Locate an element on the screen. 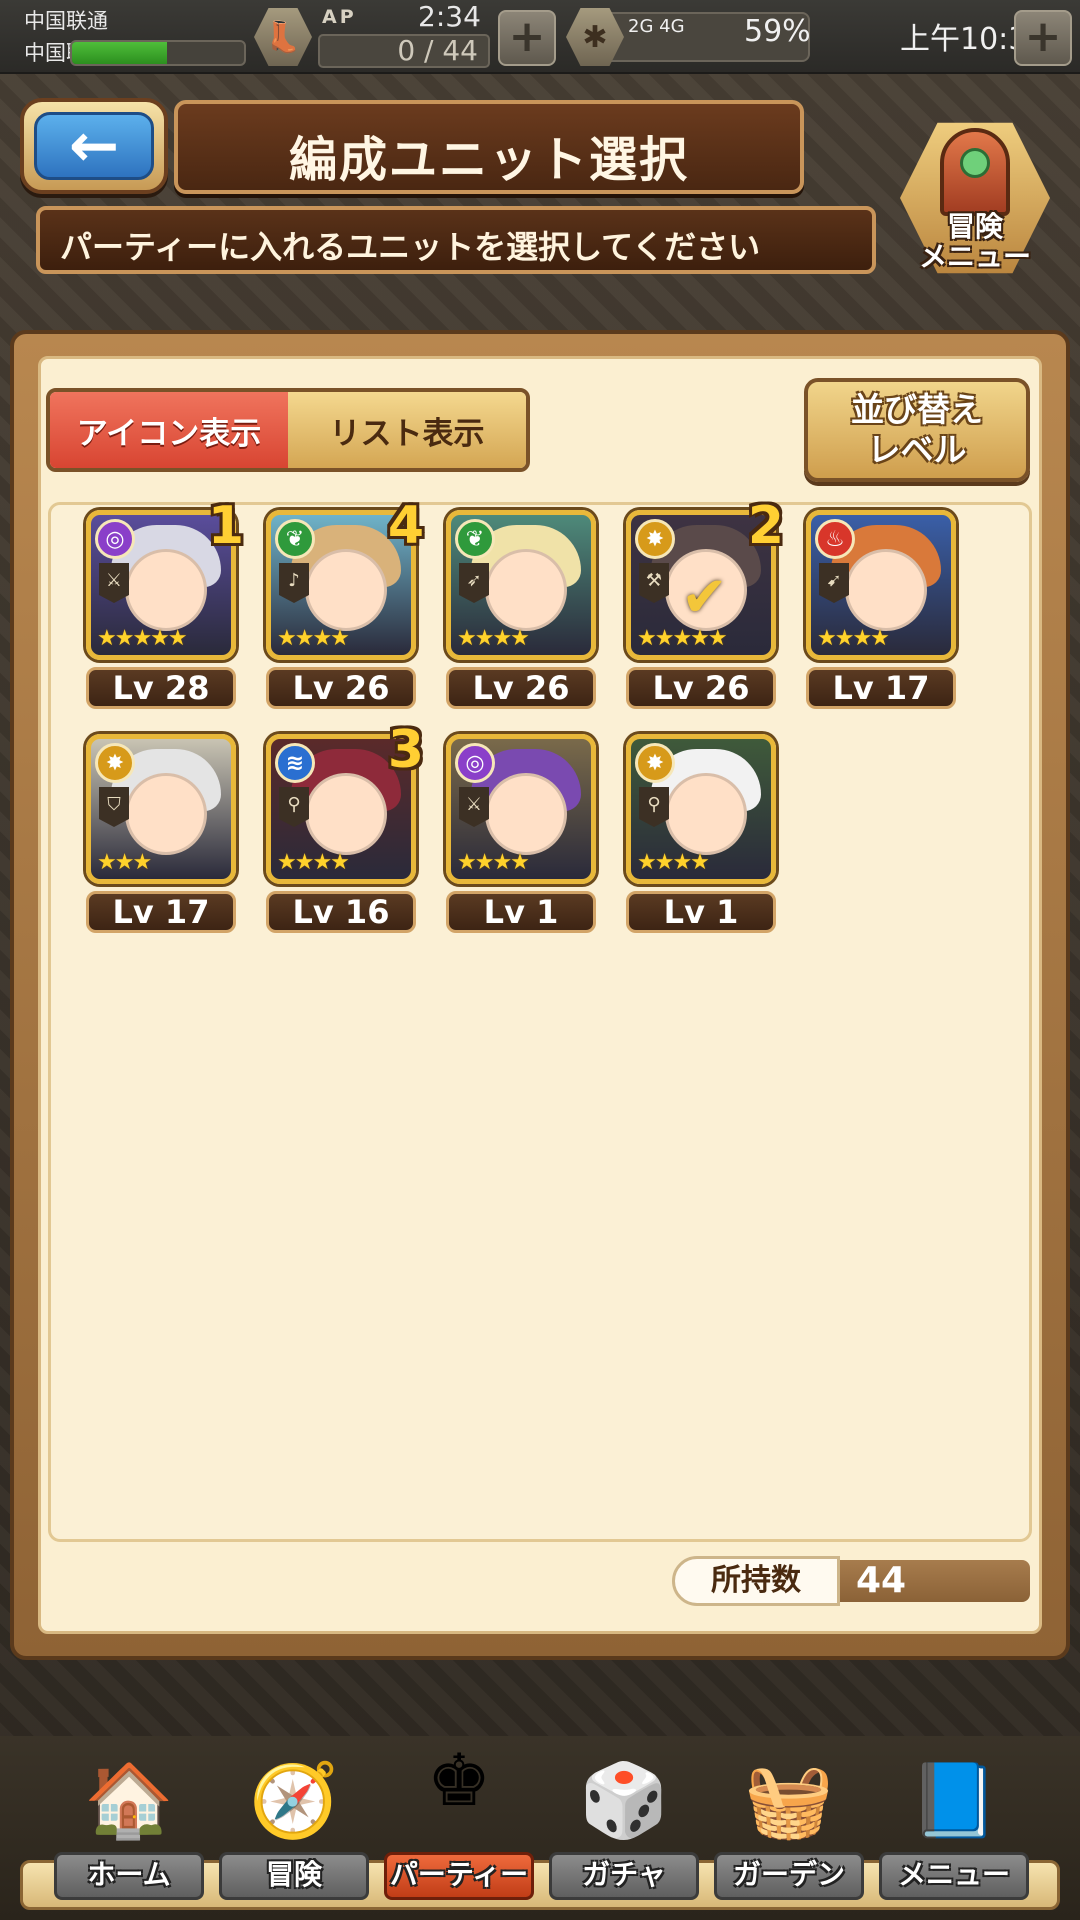 Image resolution: width=1080 pixels, height=1920 pixels. title-plate: 編成ユニット選択 is located at coordinates (489, 147).